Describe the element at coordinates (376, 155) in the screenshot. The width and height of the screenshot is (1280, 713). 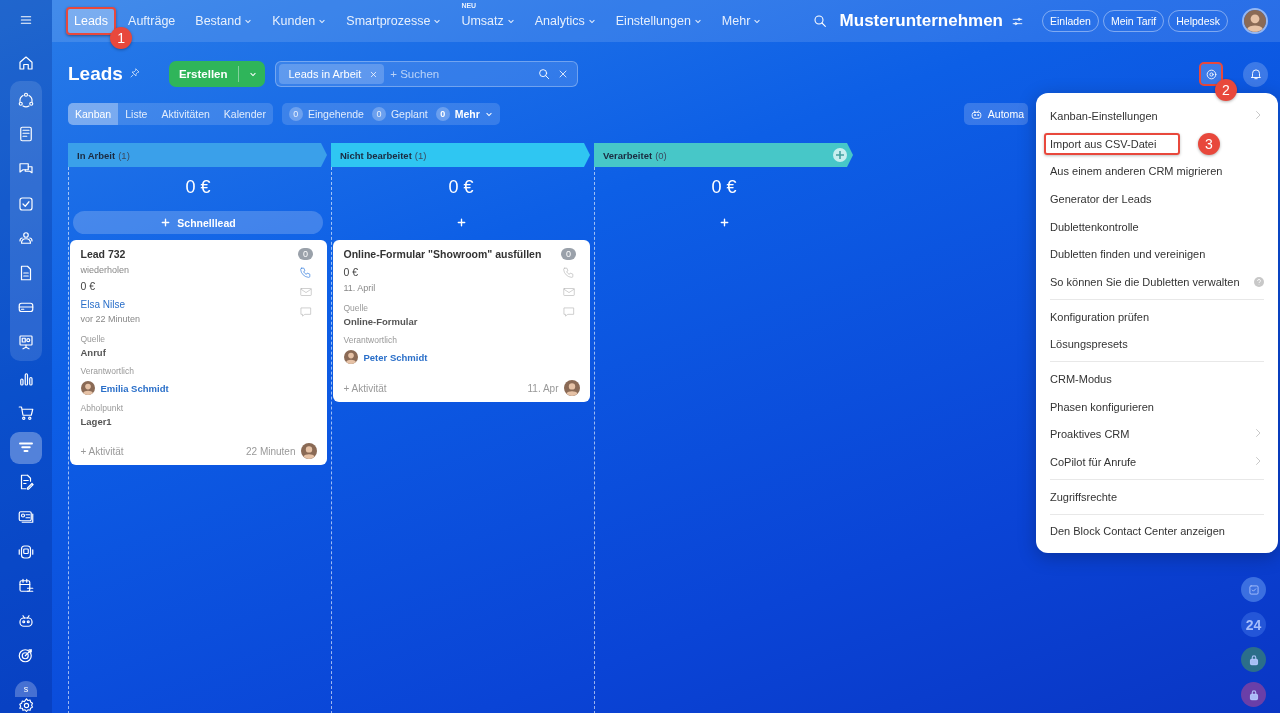
I see `stage-title: Nicht bearbeitet` at that location.